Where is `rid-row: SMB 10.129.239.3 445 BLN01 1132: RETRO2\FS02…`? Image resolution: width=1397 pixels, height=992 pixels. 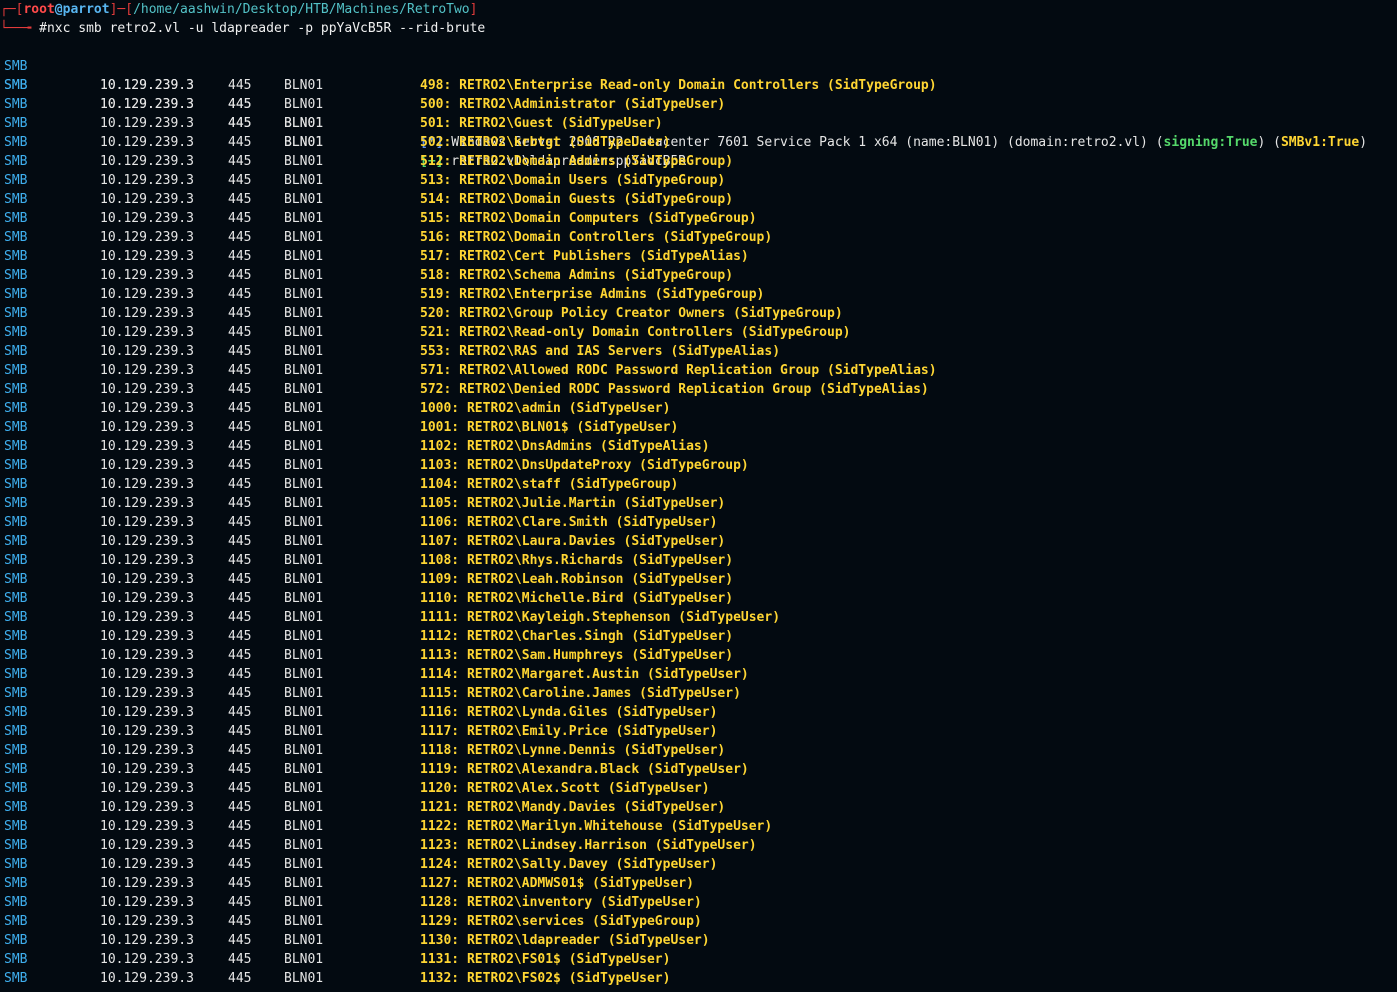
rid-row: SMB 10.129.239.3 445 BLN01 1132: RETRO2\FS02… is located at coordinates (698, 978).